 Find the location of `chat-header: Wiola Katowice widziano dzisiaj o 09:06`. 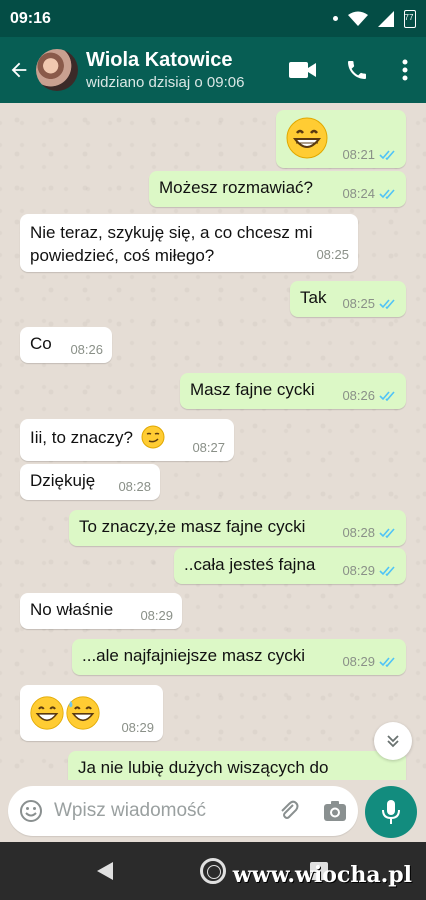

chat-header: Wiola Katowice widziano dzisiaj o 09:06 is located at coordinates (213, 70).